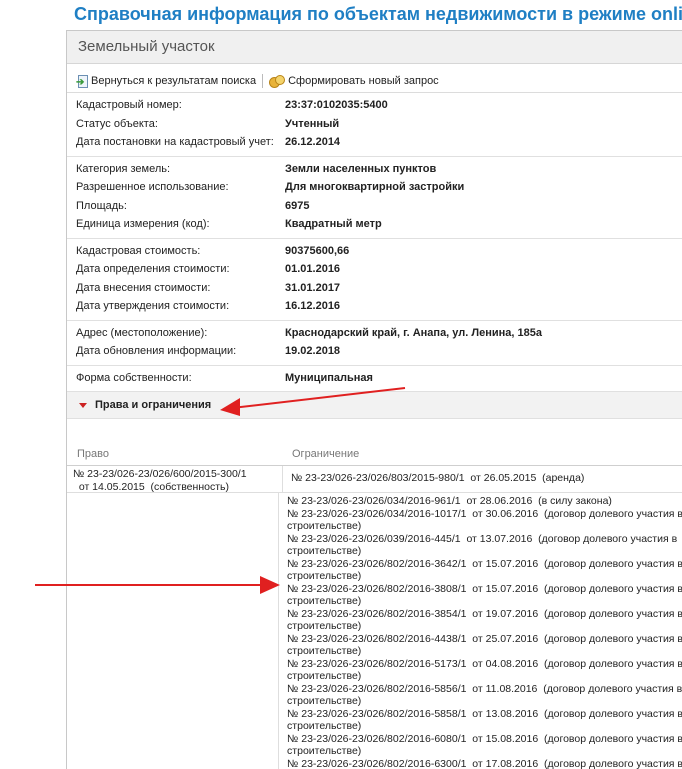 The width and height of the screenshot is (682, 769). What do you see at coordinates (312, 288) in the screenshot?
I see `field-value: 31.01.2017` at bounding box center [312, 288].